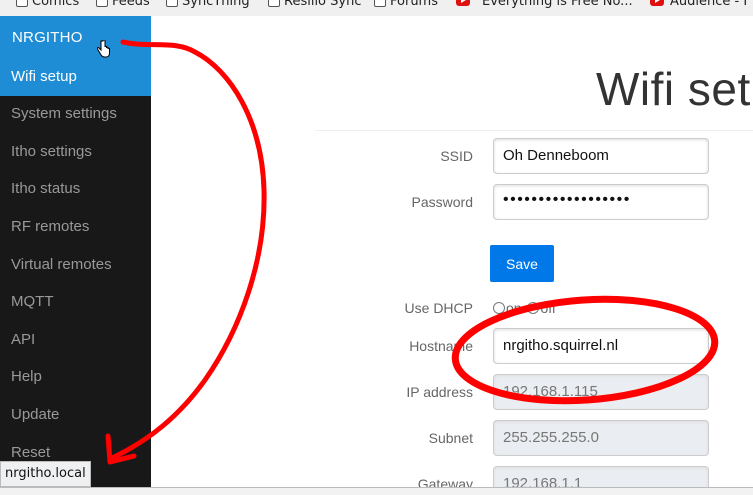 The height and width of the screenshot is (495, 753). What do you see at coordinates (601, 346) in the screenshot?
I see `hostname-input: nrgitho.squirrel.nl` at bounding box center [601, 346].